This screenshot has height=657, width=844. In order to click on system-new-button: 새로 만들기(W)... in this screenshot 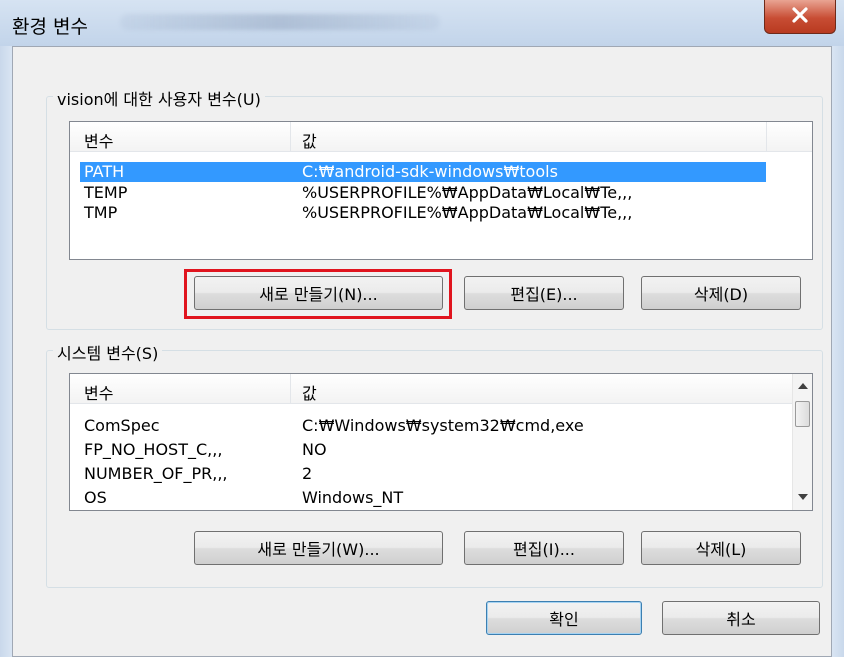, I will do `click(318, 548)`.